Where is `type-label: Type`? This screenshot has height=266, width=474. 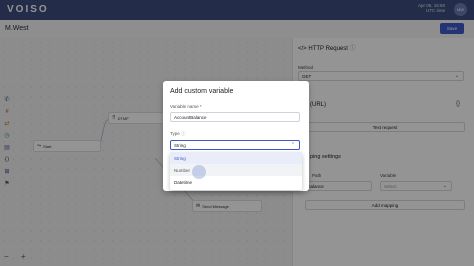
type-label: Type is located at coordinates (175, 133).